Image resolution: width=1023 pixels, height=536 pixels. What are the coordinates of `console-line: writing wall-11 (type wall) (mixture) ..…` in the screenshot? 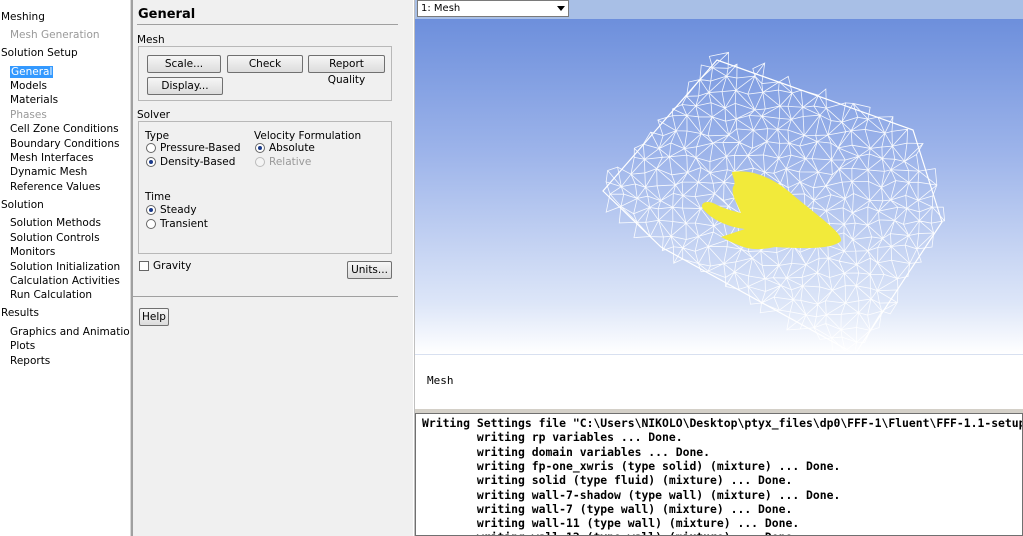 It's located at (611, 523).